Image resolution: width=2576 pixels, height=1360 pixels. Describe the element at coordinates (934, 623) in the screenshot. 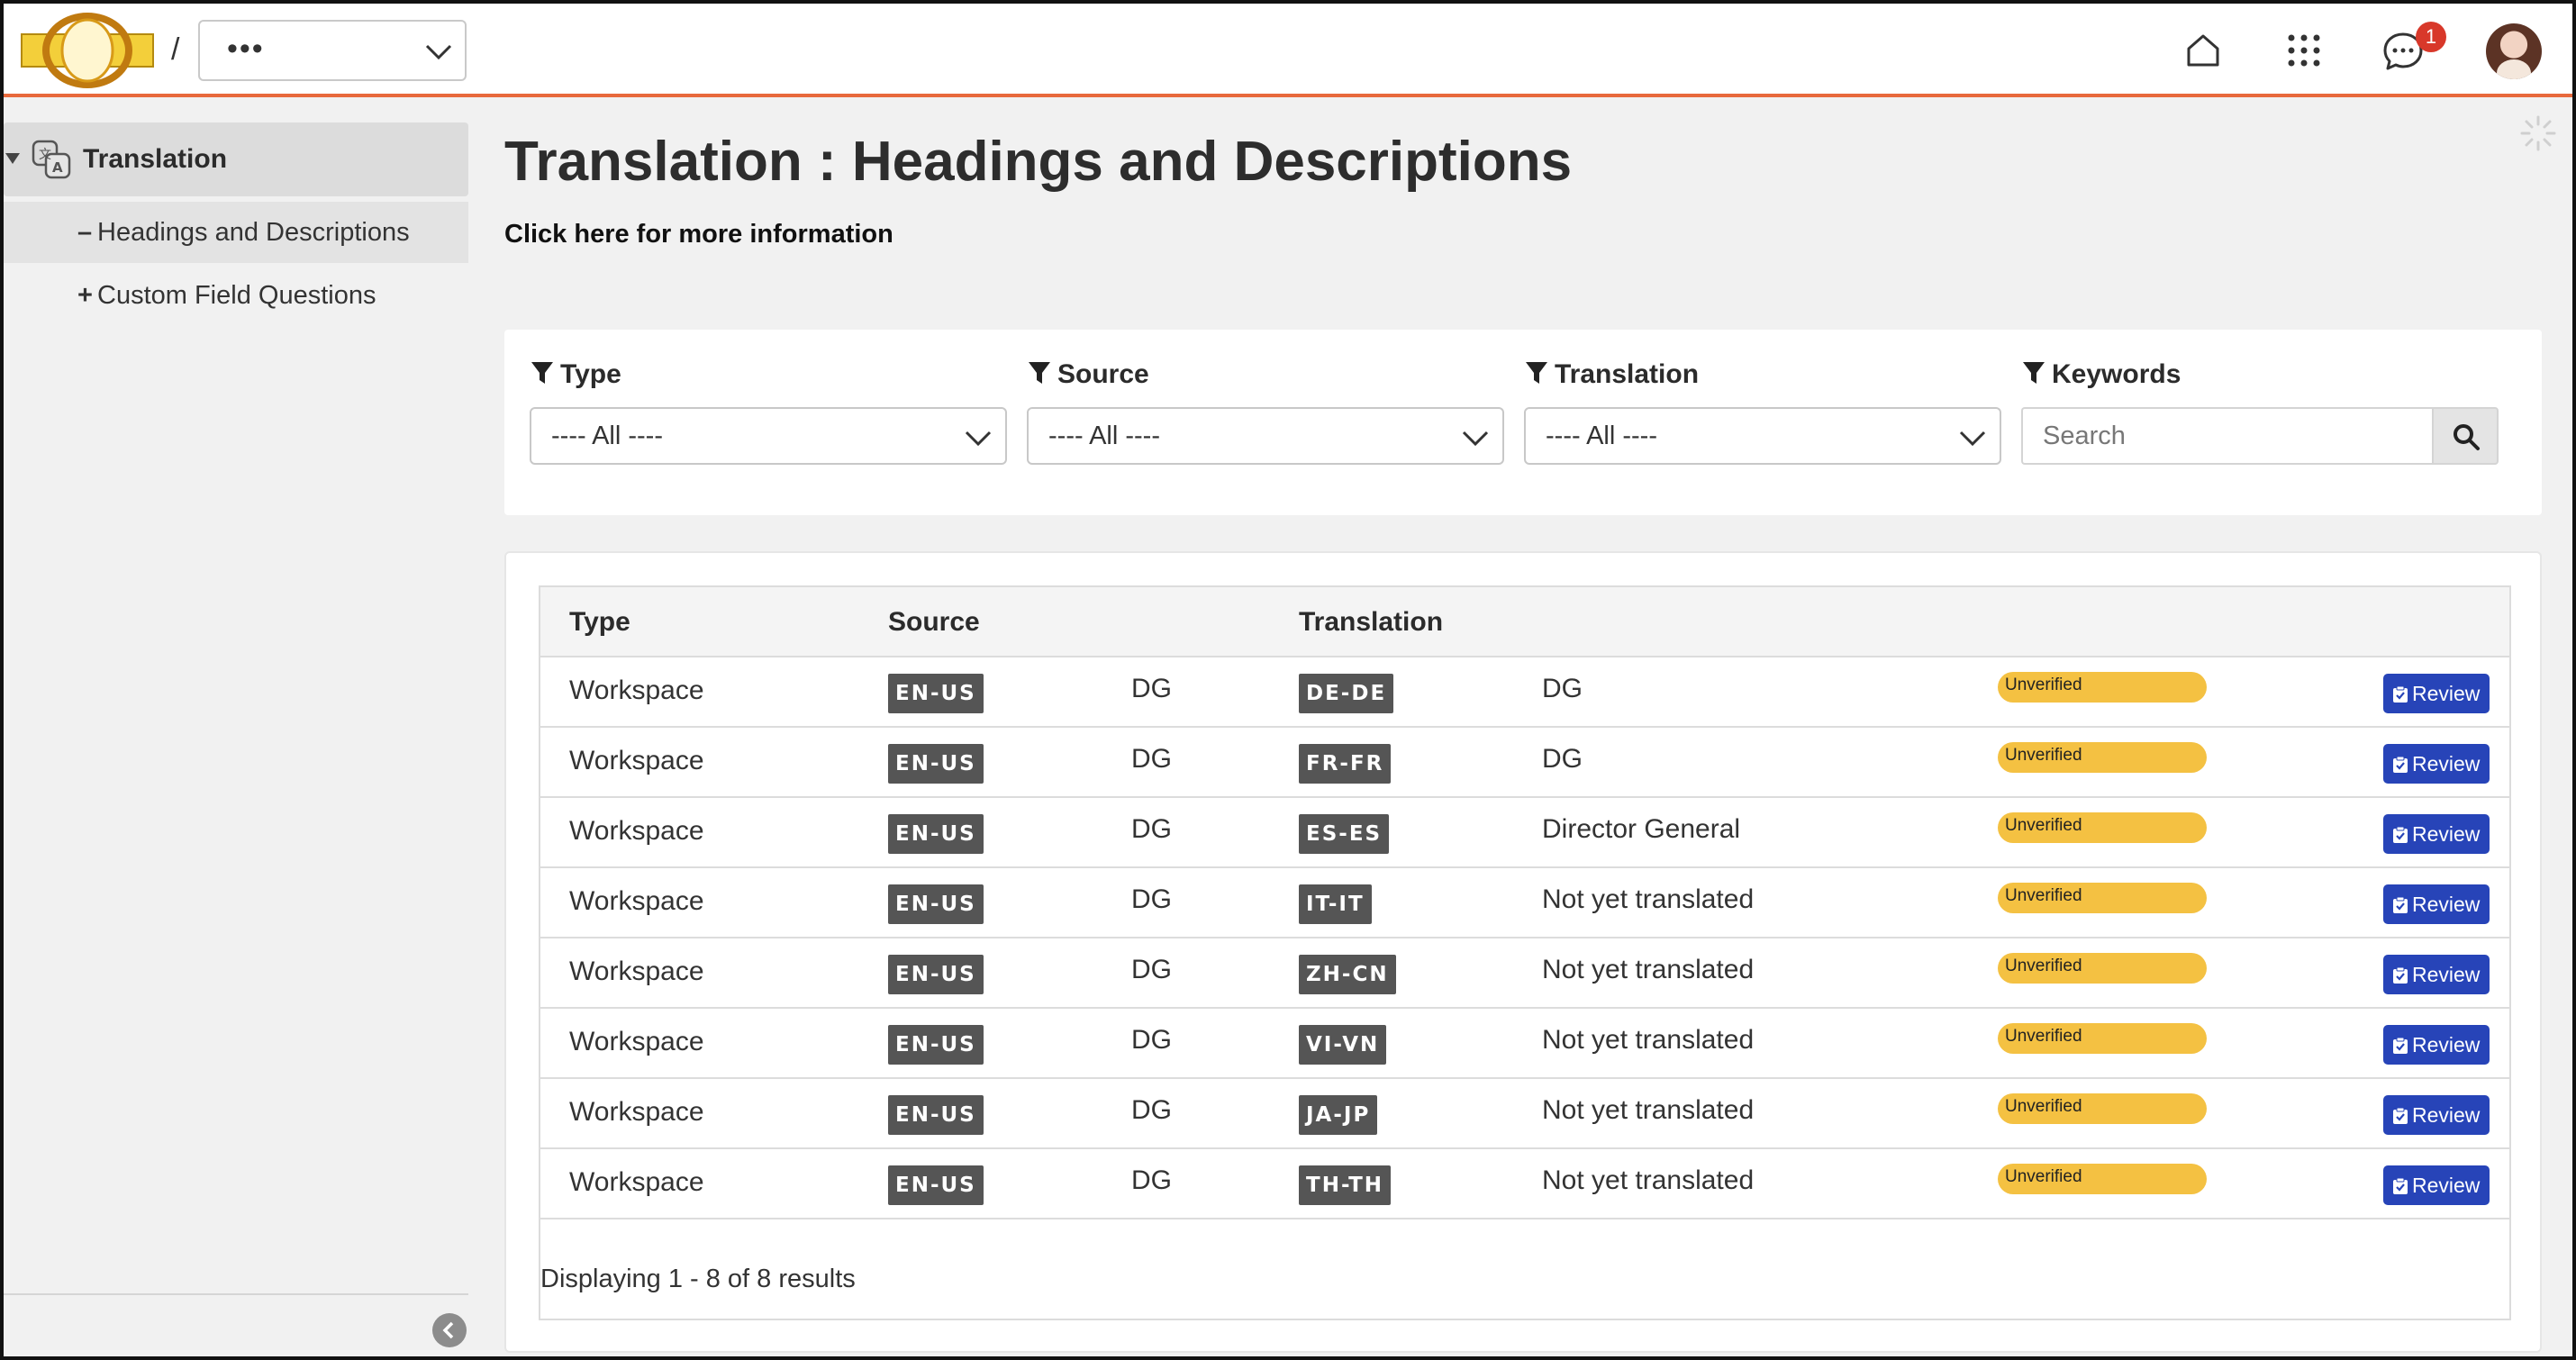

I see `column-header-source: Source` at that location.